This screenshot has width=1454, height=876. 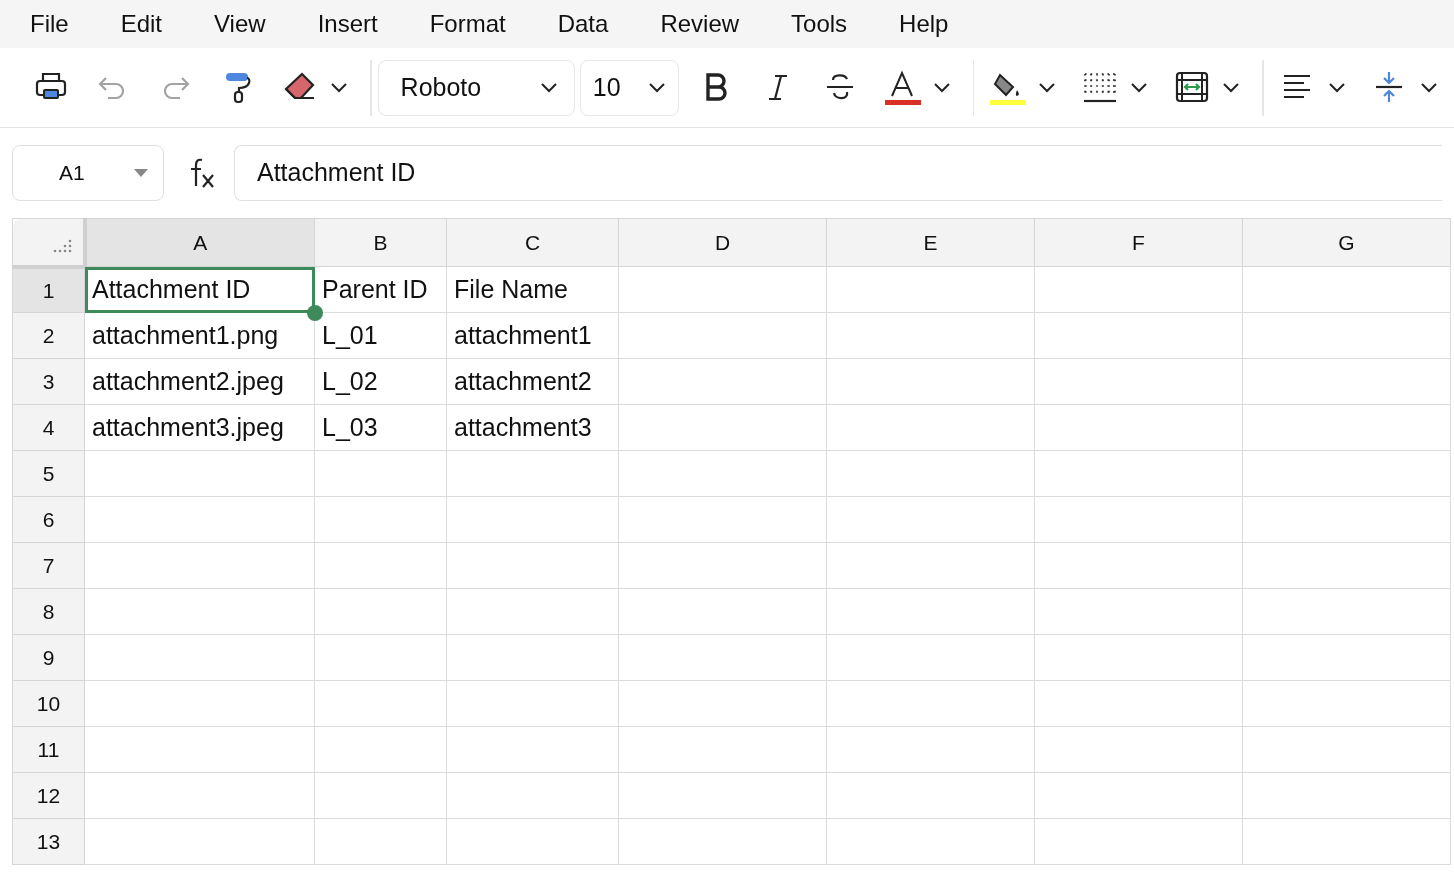 What do you see at coordinates (700, 24) in the screenshot?
I see `menu-item: Review` at bounding box center [700, 24].